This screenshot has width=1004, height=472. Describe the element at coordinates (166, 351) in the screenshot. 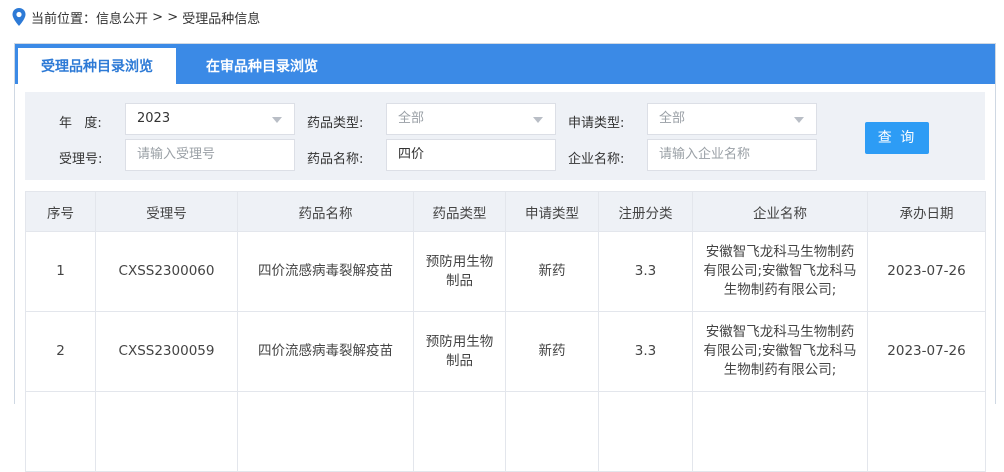

I see `cell-accept-no: CXSS2300059` at that location.